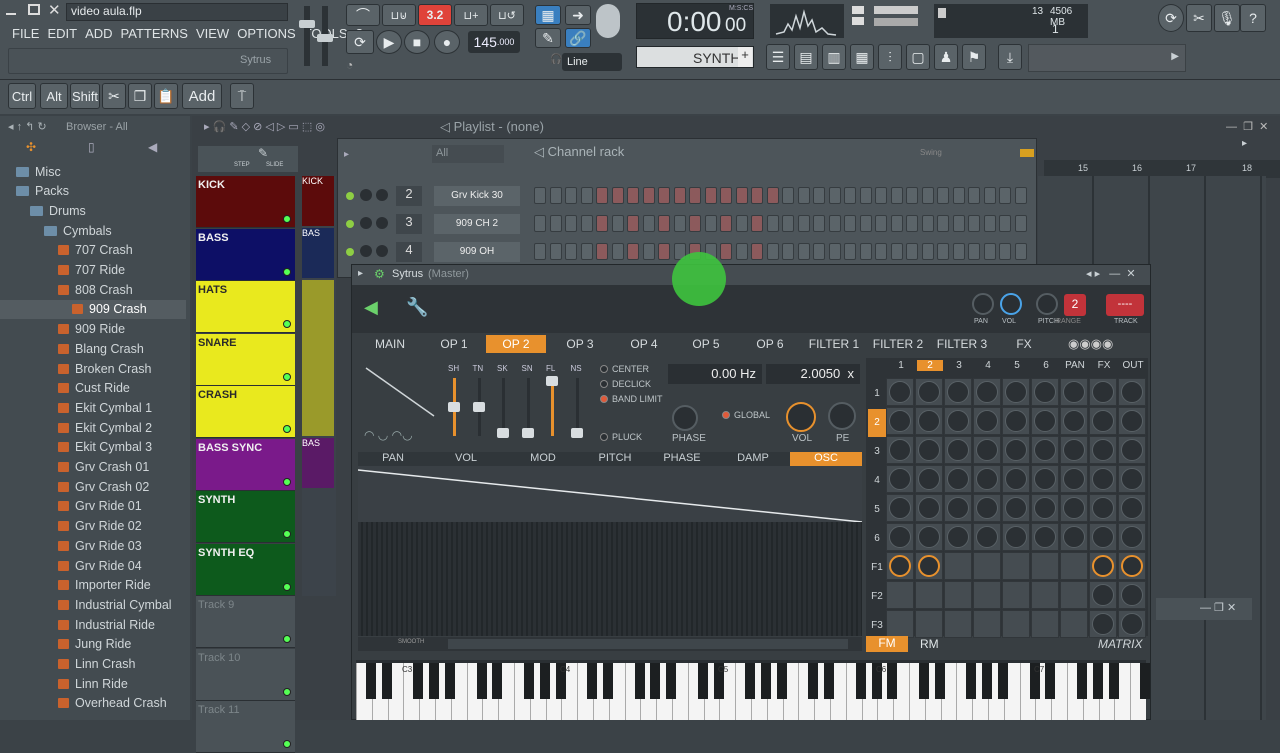  Describe the element at coordinates (409, 196) in the screenshot. I see `channel-number: 2` at that location.